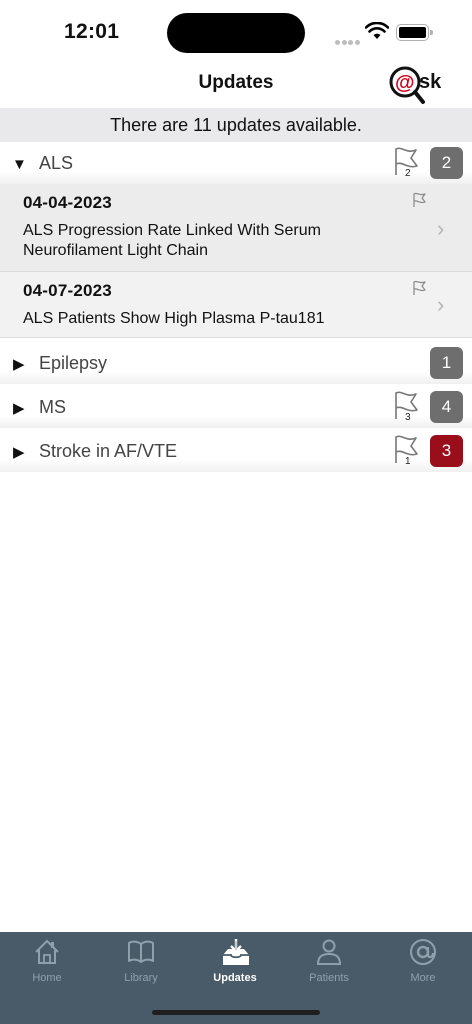 The image size is (472, 1024). Describe the element at coordinates (446, 163) in the screenshot. I see `update-count-badge: 2` at that location.